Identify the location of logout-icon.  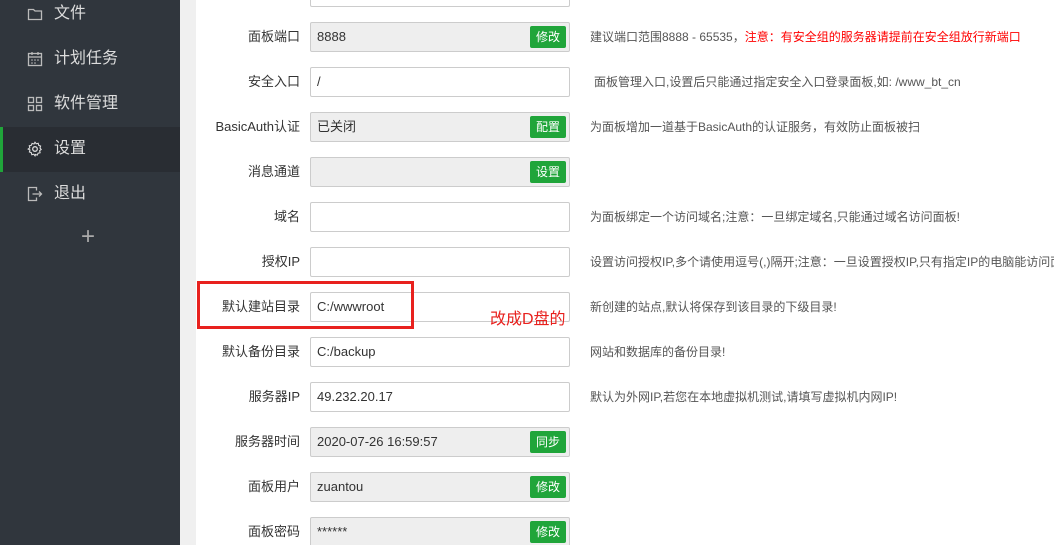
(35, 194).